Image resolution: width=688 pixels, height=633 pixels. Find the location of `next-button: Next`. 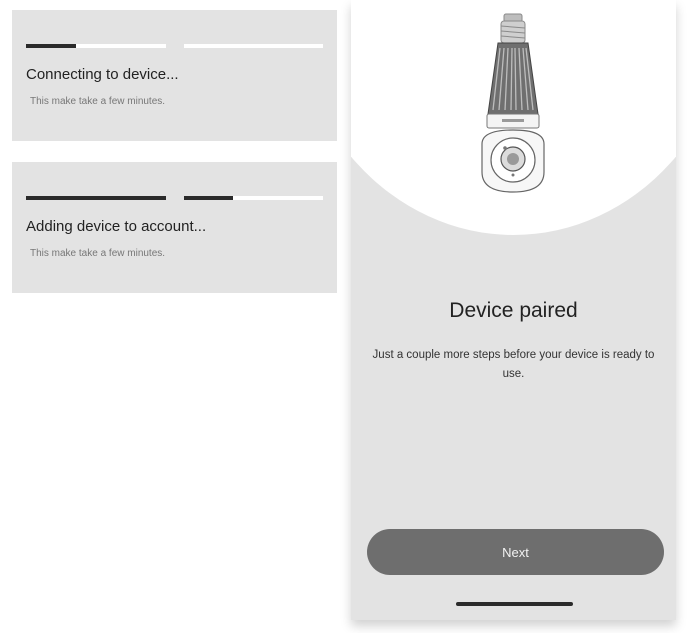

next-button: Next is located at coordinates (515, 552).